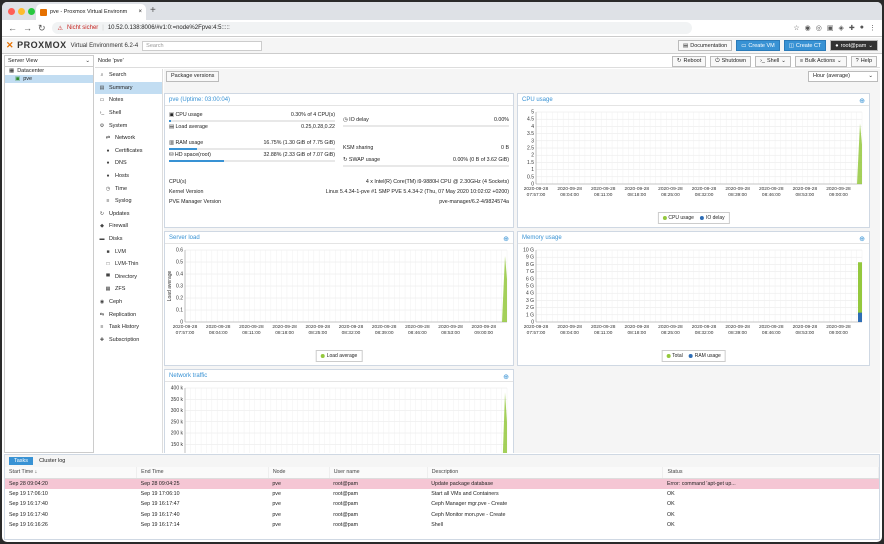 This screenshot has height=544, width=884. Describe the element at coordinates (128, 201) in the screenshot. I see `menu-item-syslog: ≡ Syslog` at that location.